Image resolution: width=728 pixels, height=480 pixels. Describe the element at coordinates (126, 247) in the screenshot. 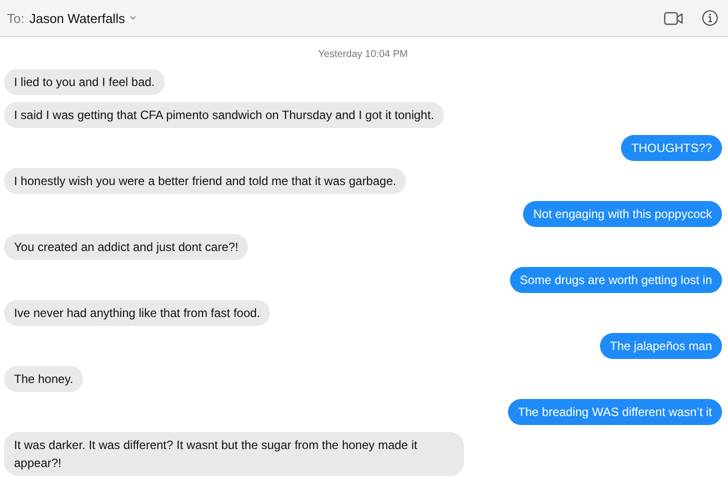

I see `received-message-bubble: You created an addict and just dont care?!` at that location.